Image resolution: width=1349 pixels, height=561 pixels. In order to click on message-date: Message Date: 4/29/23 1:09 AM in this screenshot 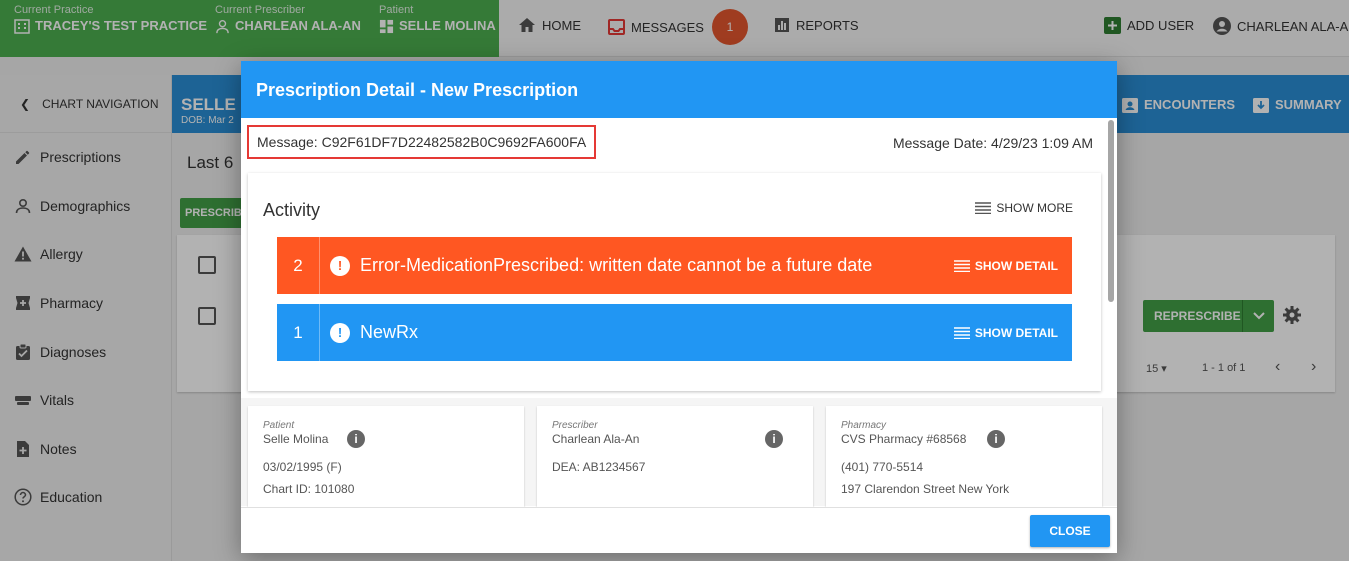, I will do `click(992, 143)`.